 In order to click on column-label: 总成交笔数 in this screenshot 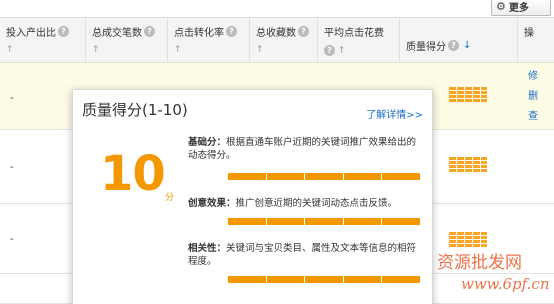, I will do `click(117, 33)`.